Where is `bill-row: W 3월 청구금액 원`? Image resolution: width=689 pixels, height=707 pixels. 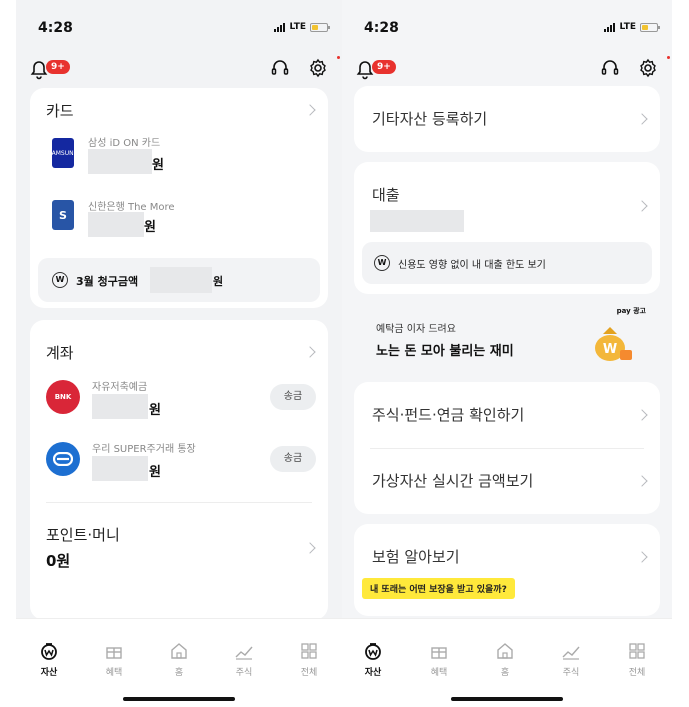 bill-row: W 3월 청구금액 원 is located at coordinates (179, 280).